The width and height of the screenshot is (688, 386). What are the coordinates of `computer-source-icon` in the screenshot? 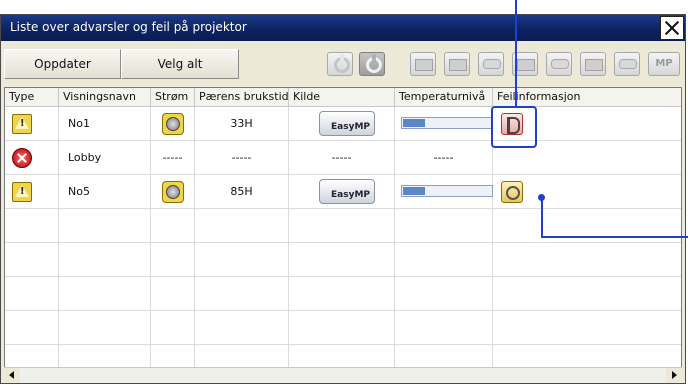 It's located at (423, 64).